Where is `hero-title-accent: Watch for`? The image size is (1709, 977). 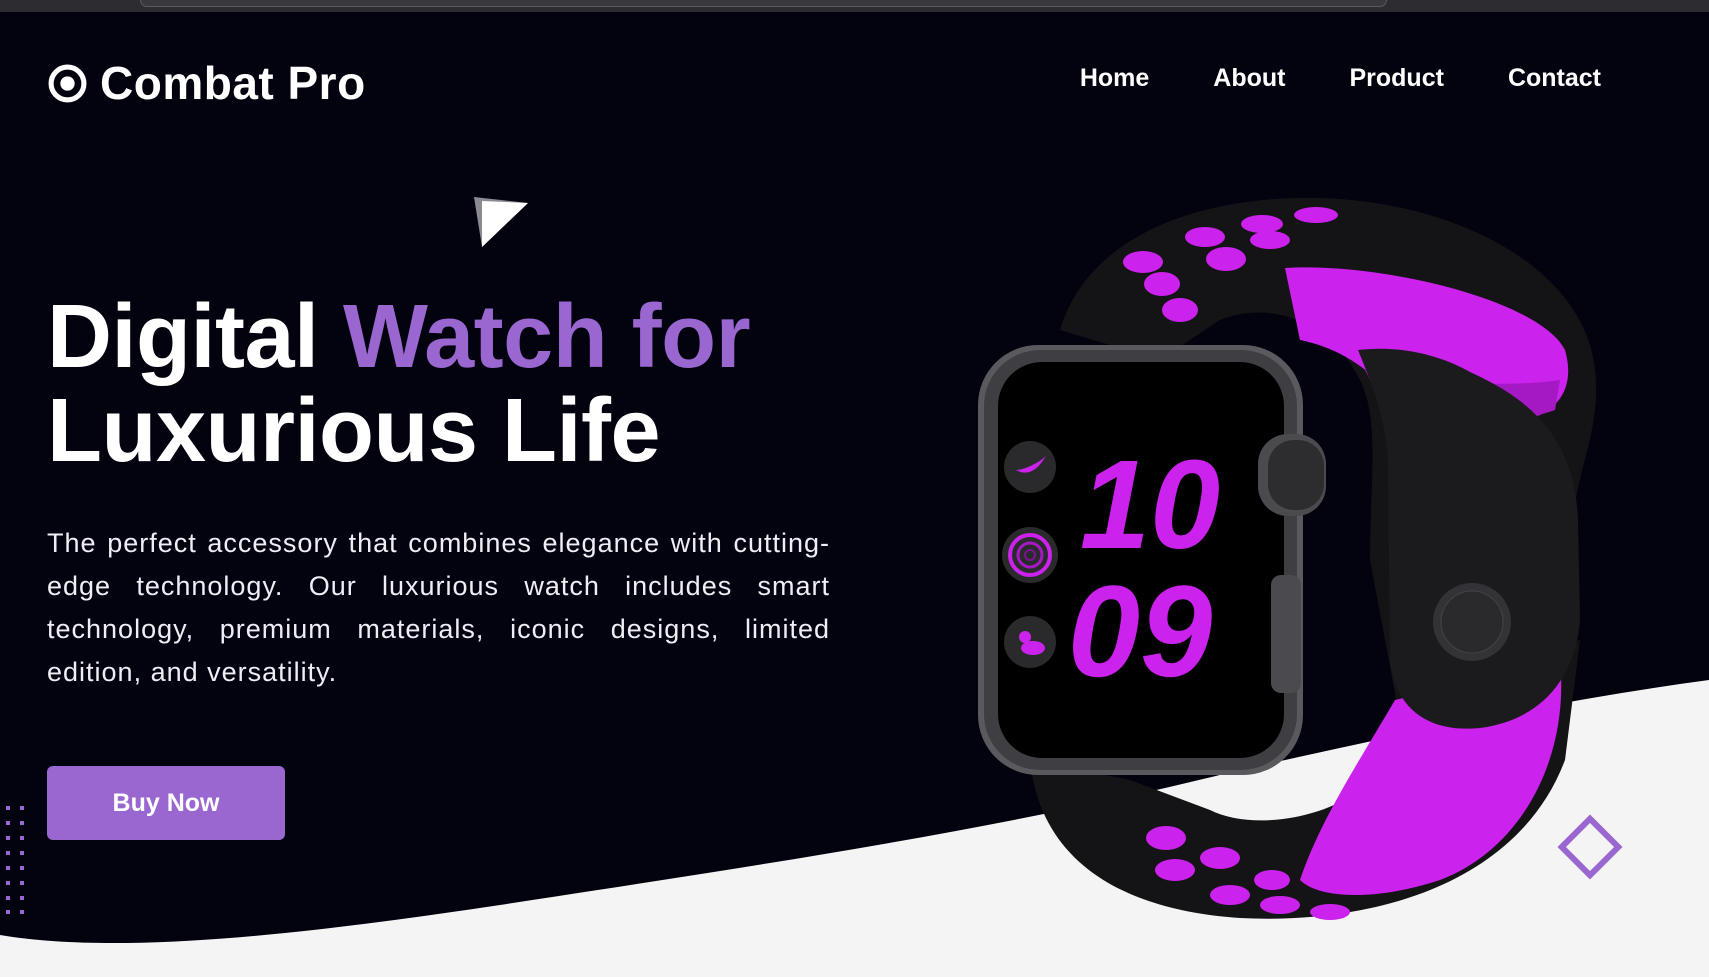
hero-title-accent: Watch for is located at coordinates (547, 337).